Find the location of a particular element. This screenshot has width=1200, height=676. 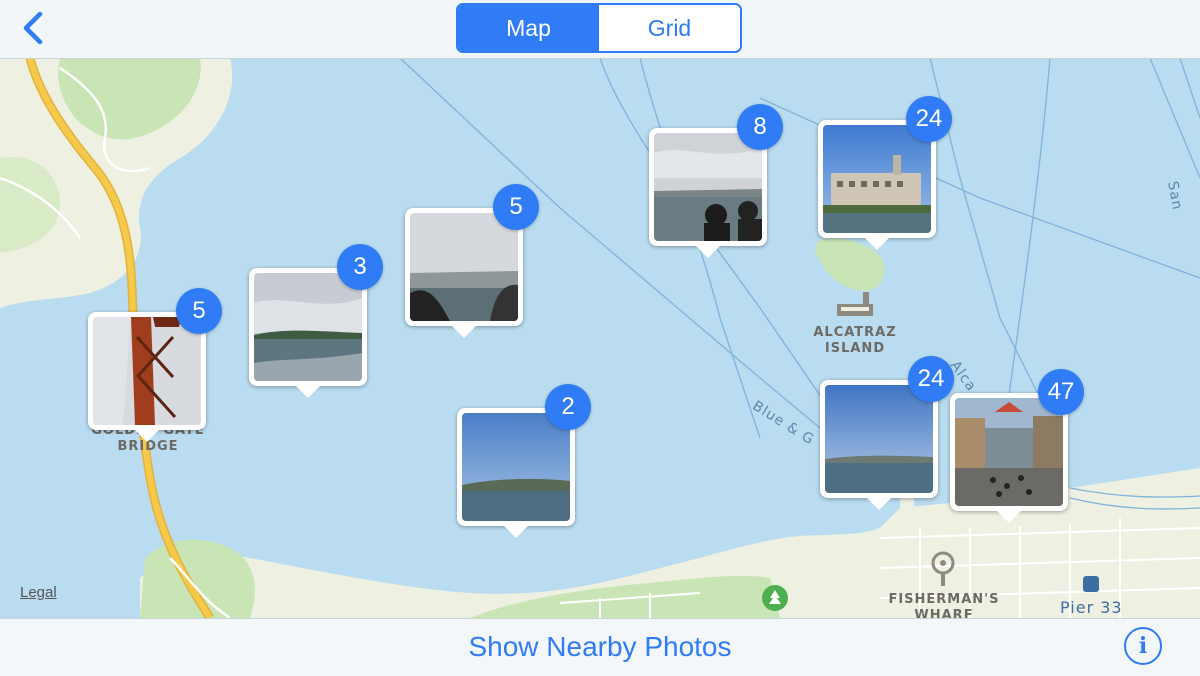

bottom-toolbar: Show Nearby Photos i is located at coordinates (600, 647).